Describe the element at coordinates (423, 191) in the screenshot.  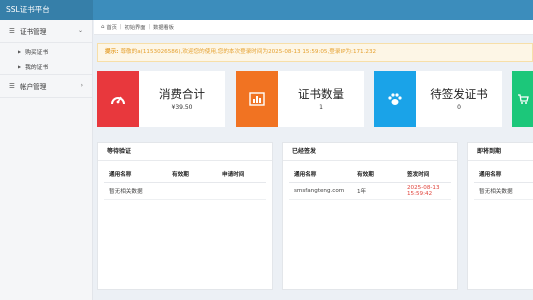
I see `cert-issue-time: 2025-08-13 15:59:42` at that location.